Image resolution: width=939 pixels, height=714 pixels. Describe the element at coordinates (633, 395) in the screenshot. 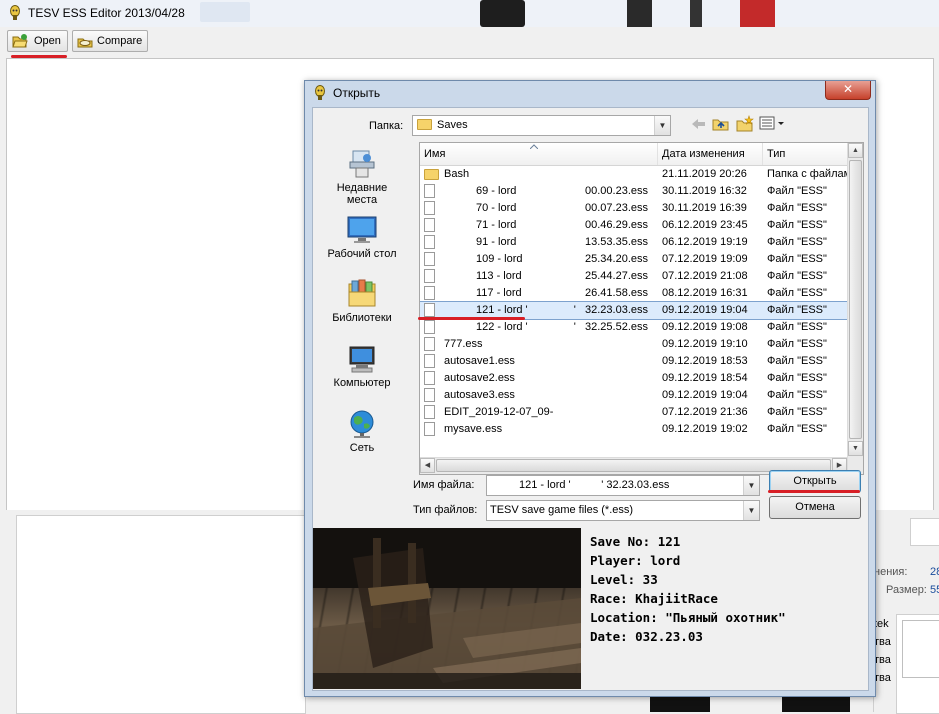

I see `file-row: autosave3.ess 09.12.2019 19:04 Файл "ESS"` at that location.